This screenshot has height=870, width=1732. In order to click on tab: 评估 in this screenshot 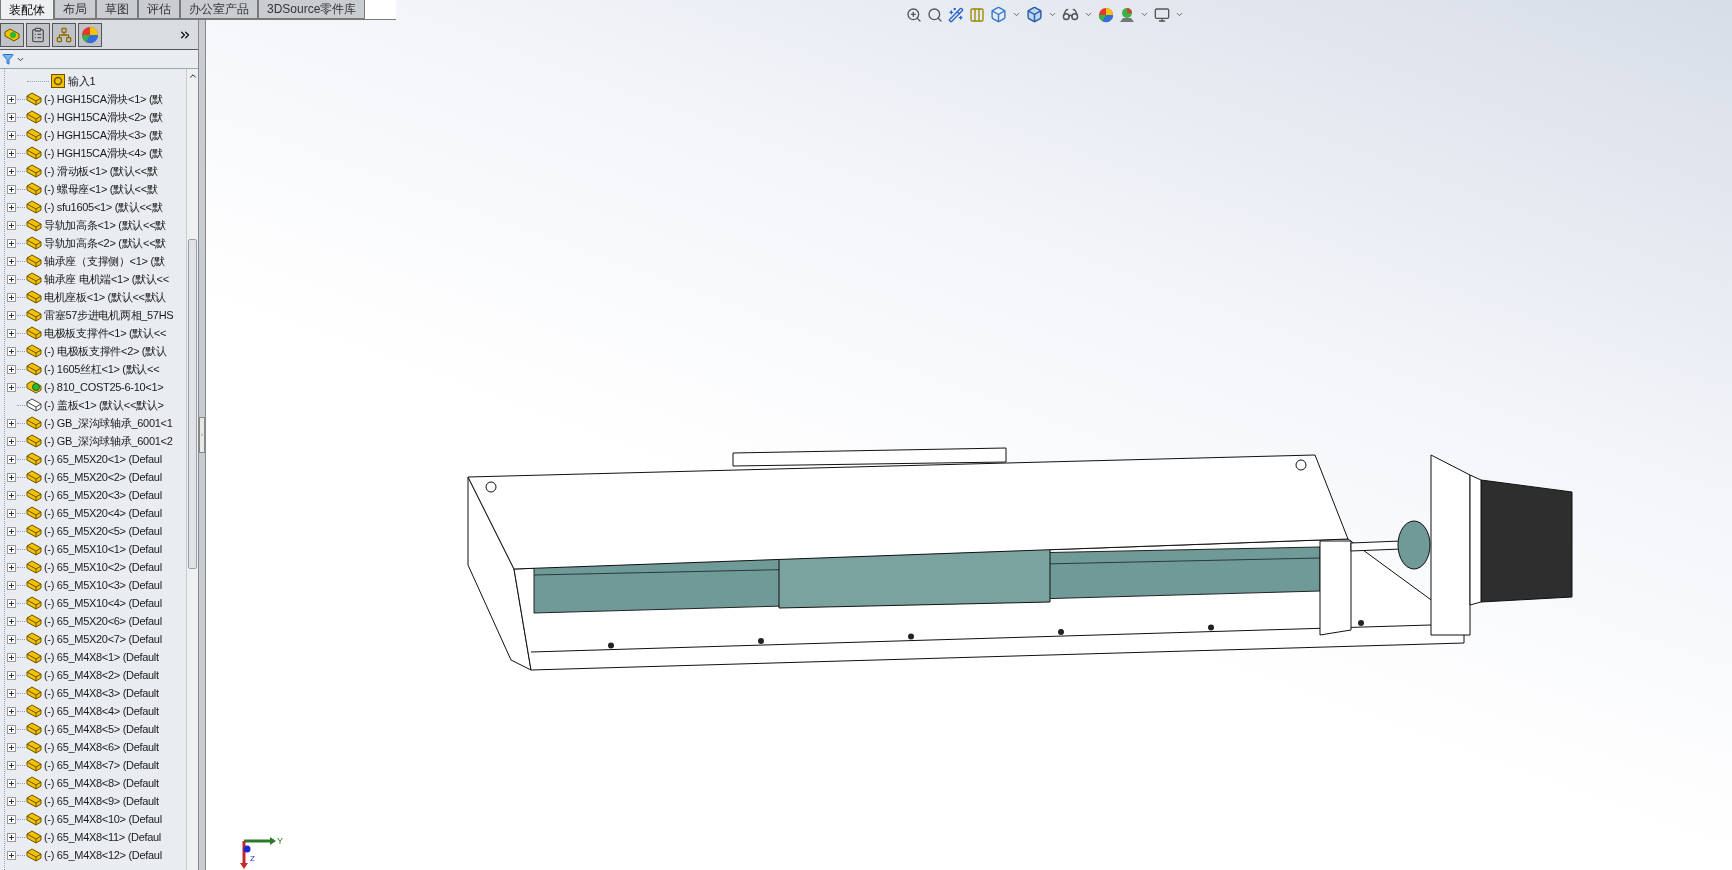, I will do `click(159, 9)`.